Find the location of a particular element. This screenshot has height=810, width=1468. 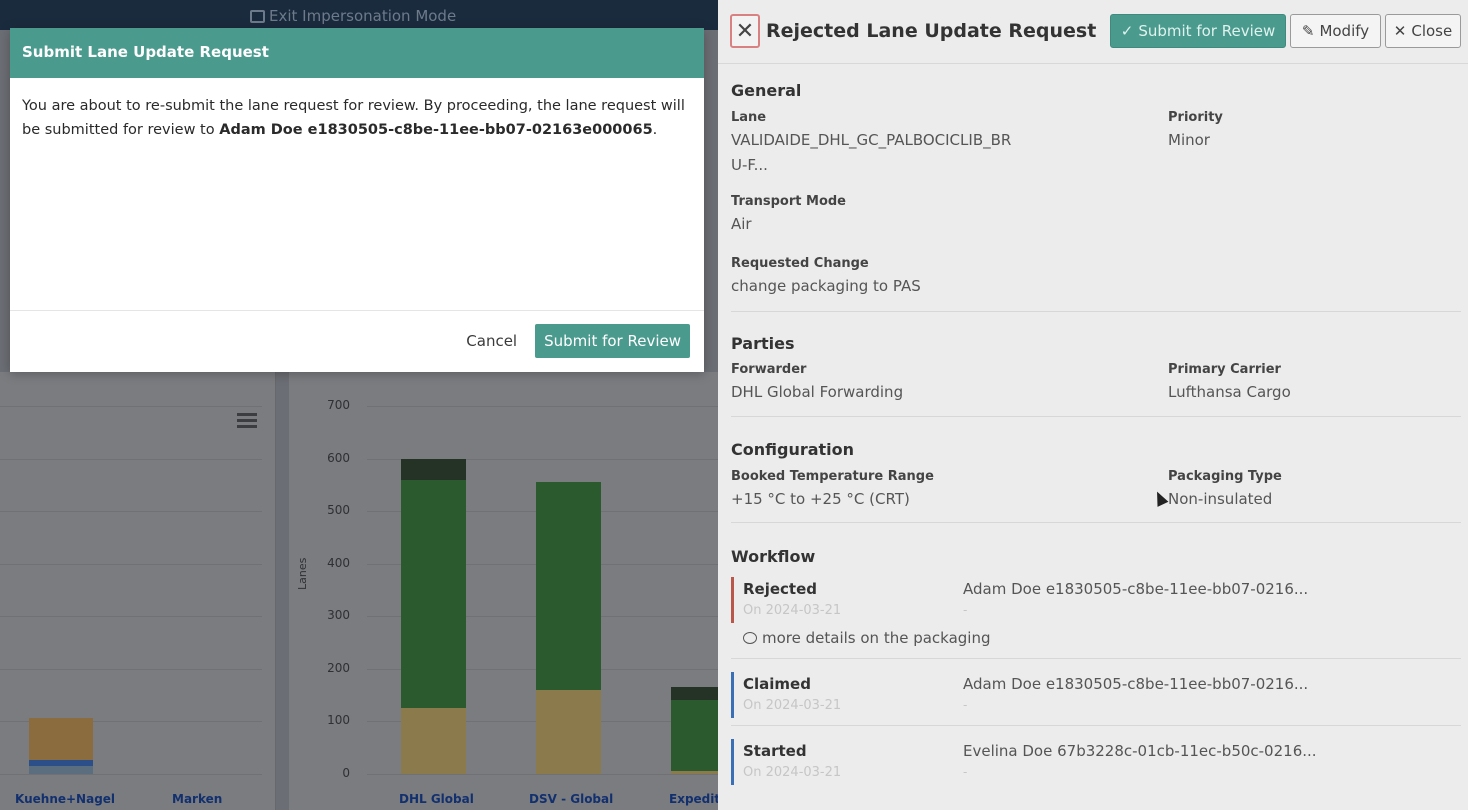

app-topbar: Exit Impersonation Mode is located at coordinates (359, 15).